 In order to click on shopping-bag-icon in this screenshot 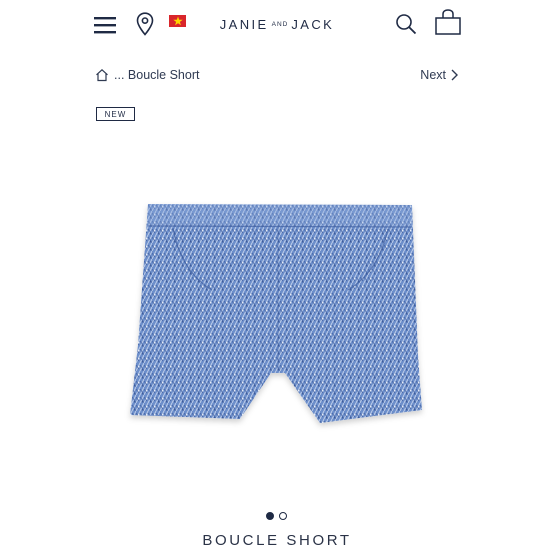, I will do `click(448, 22)`.